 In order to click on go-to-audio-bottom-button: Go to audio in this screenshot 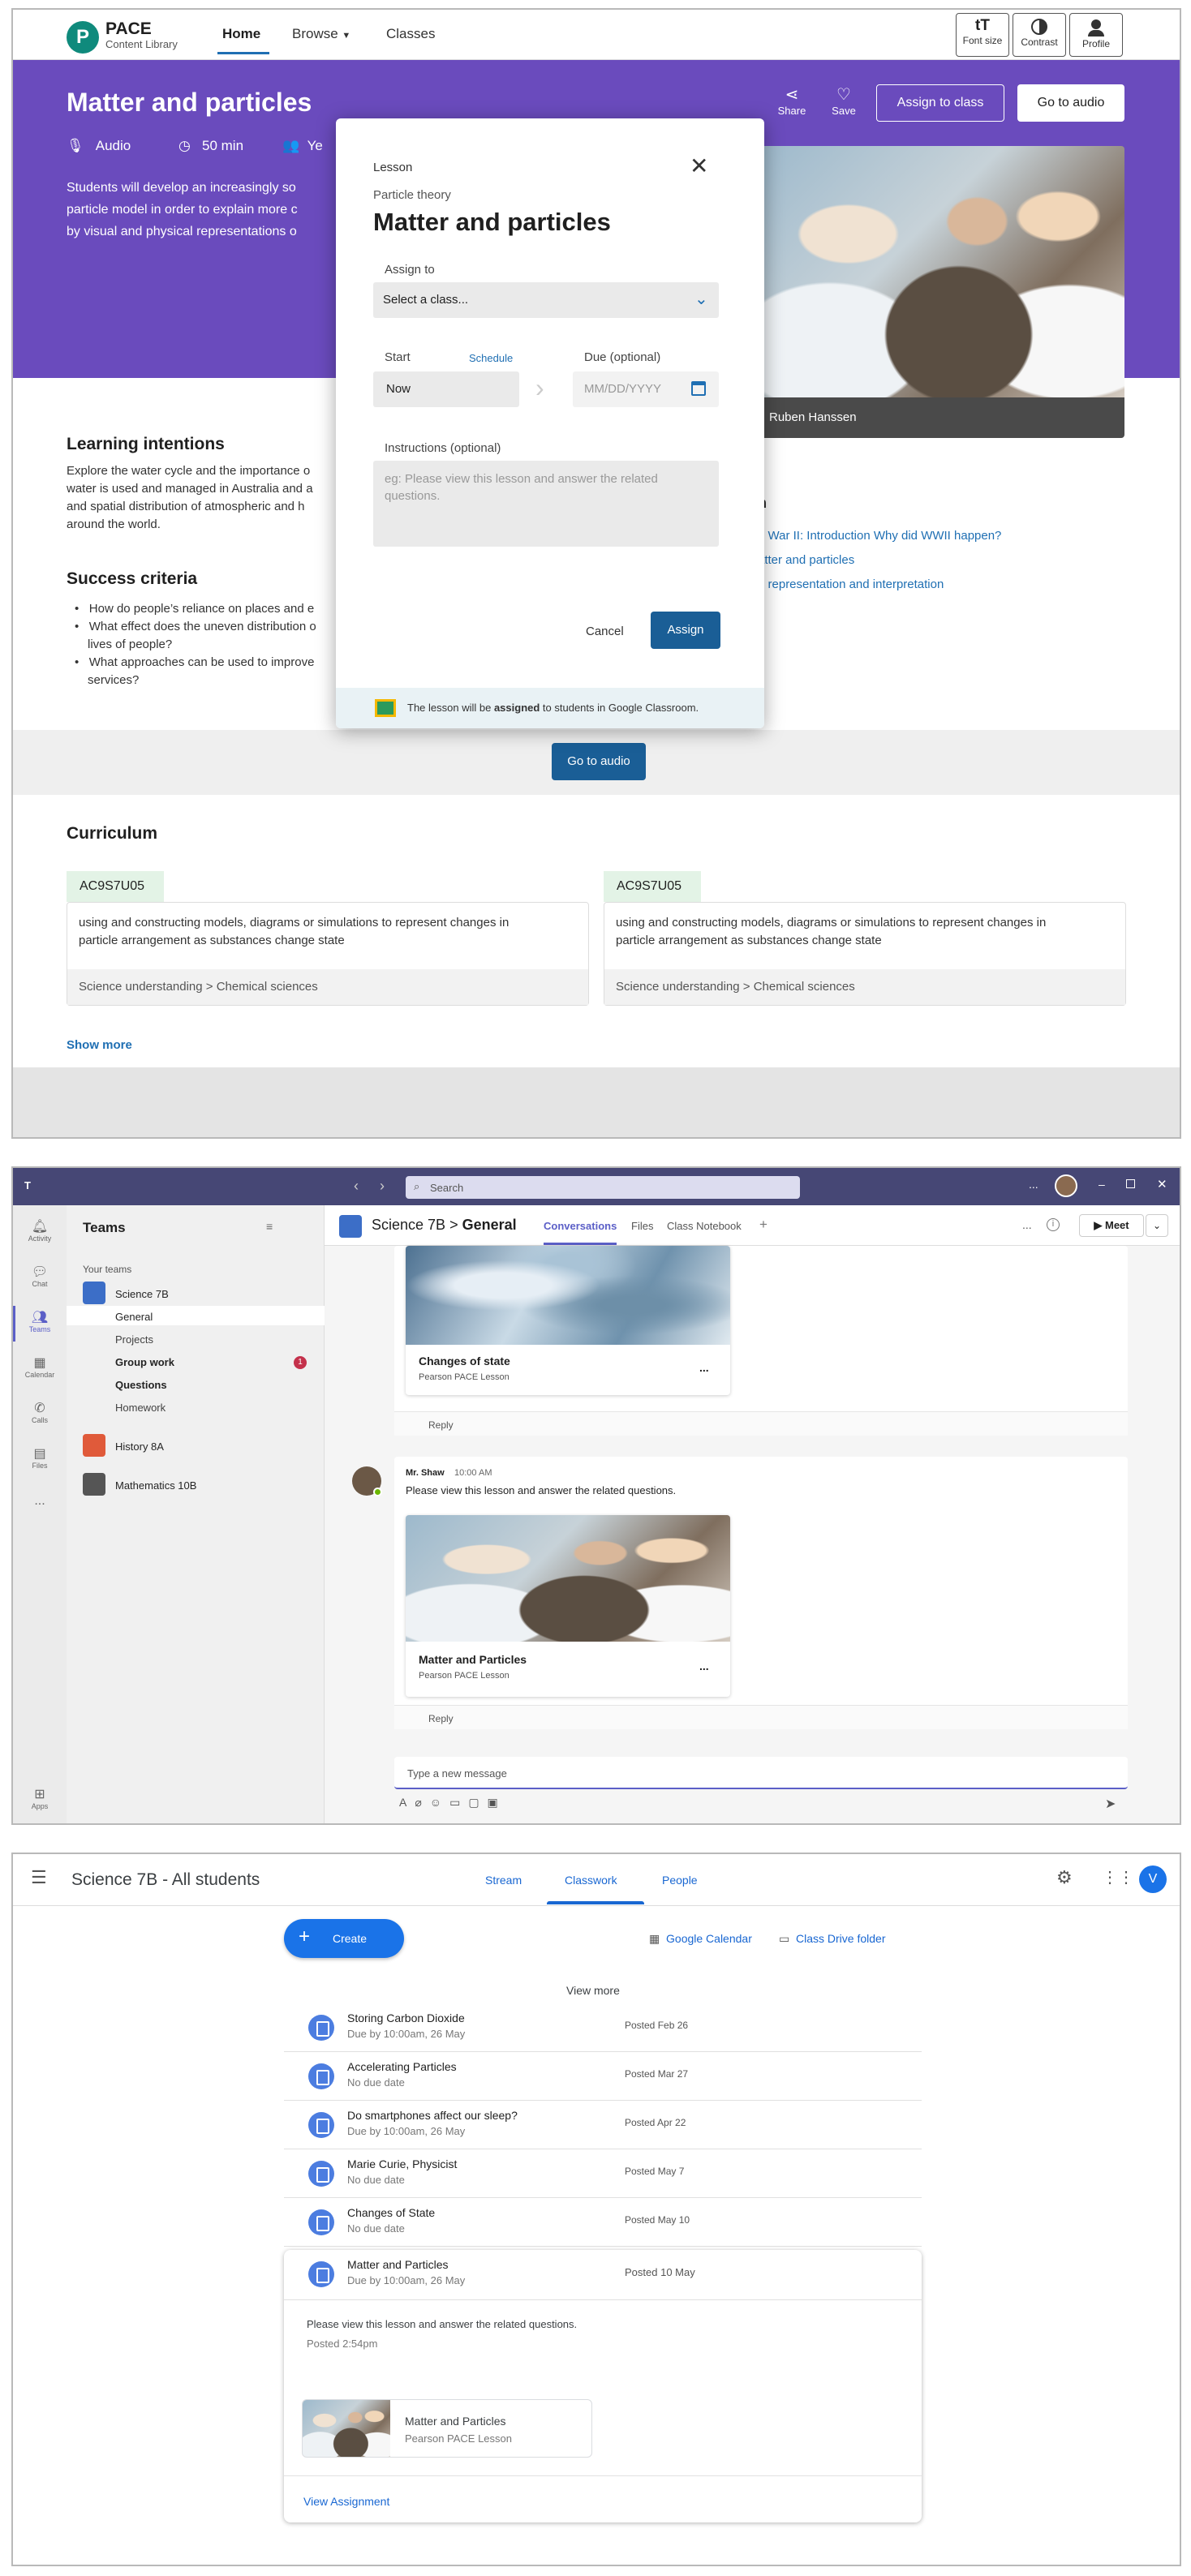, I will do `click(599, 761)`.